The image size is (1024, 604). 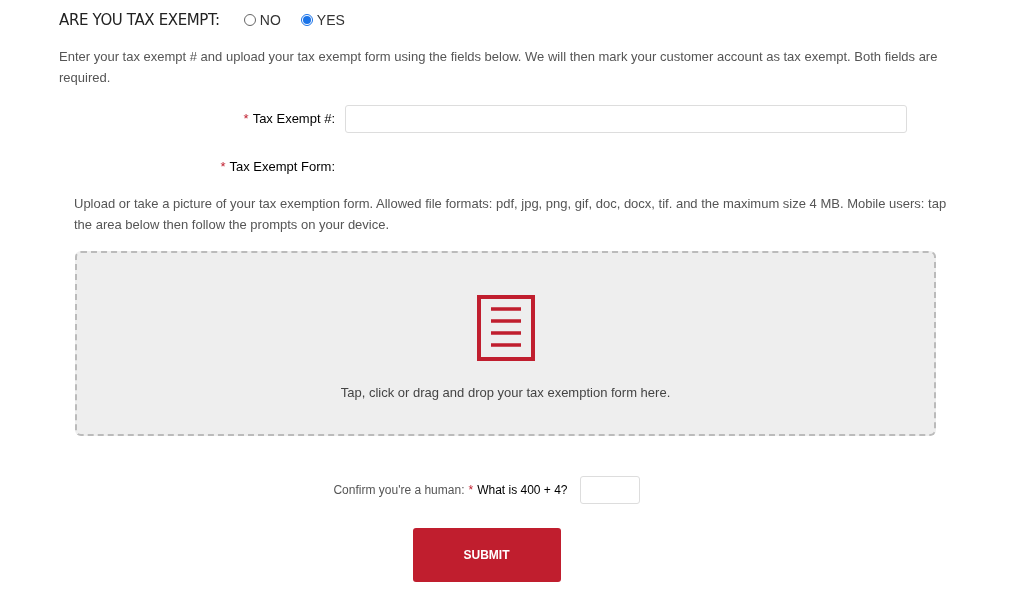 I want to click on field-label: Tax Exempt #:, so click(x=293, y=119).